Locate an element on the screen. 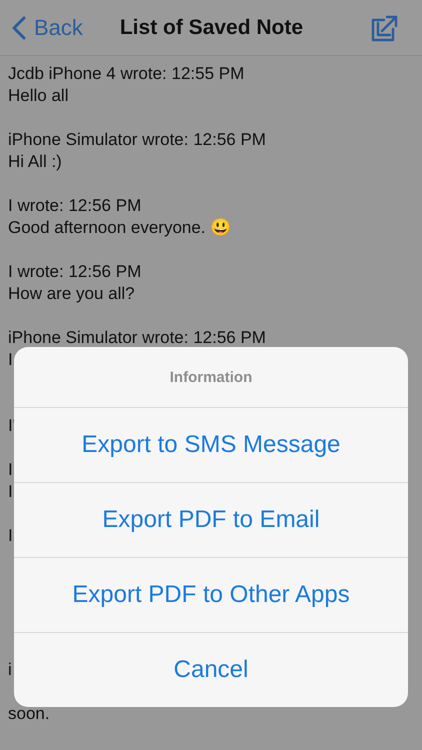 Image resolution: width=422 pixels, height=750 pixels. action-button: Export to SMS Message is located at coordinates (211, 445).